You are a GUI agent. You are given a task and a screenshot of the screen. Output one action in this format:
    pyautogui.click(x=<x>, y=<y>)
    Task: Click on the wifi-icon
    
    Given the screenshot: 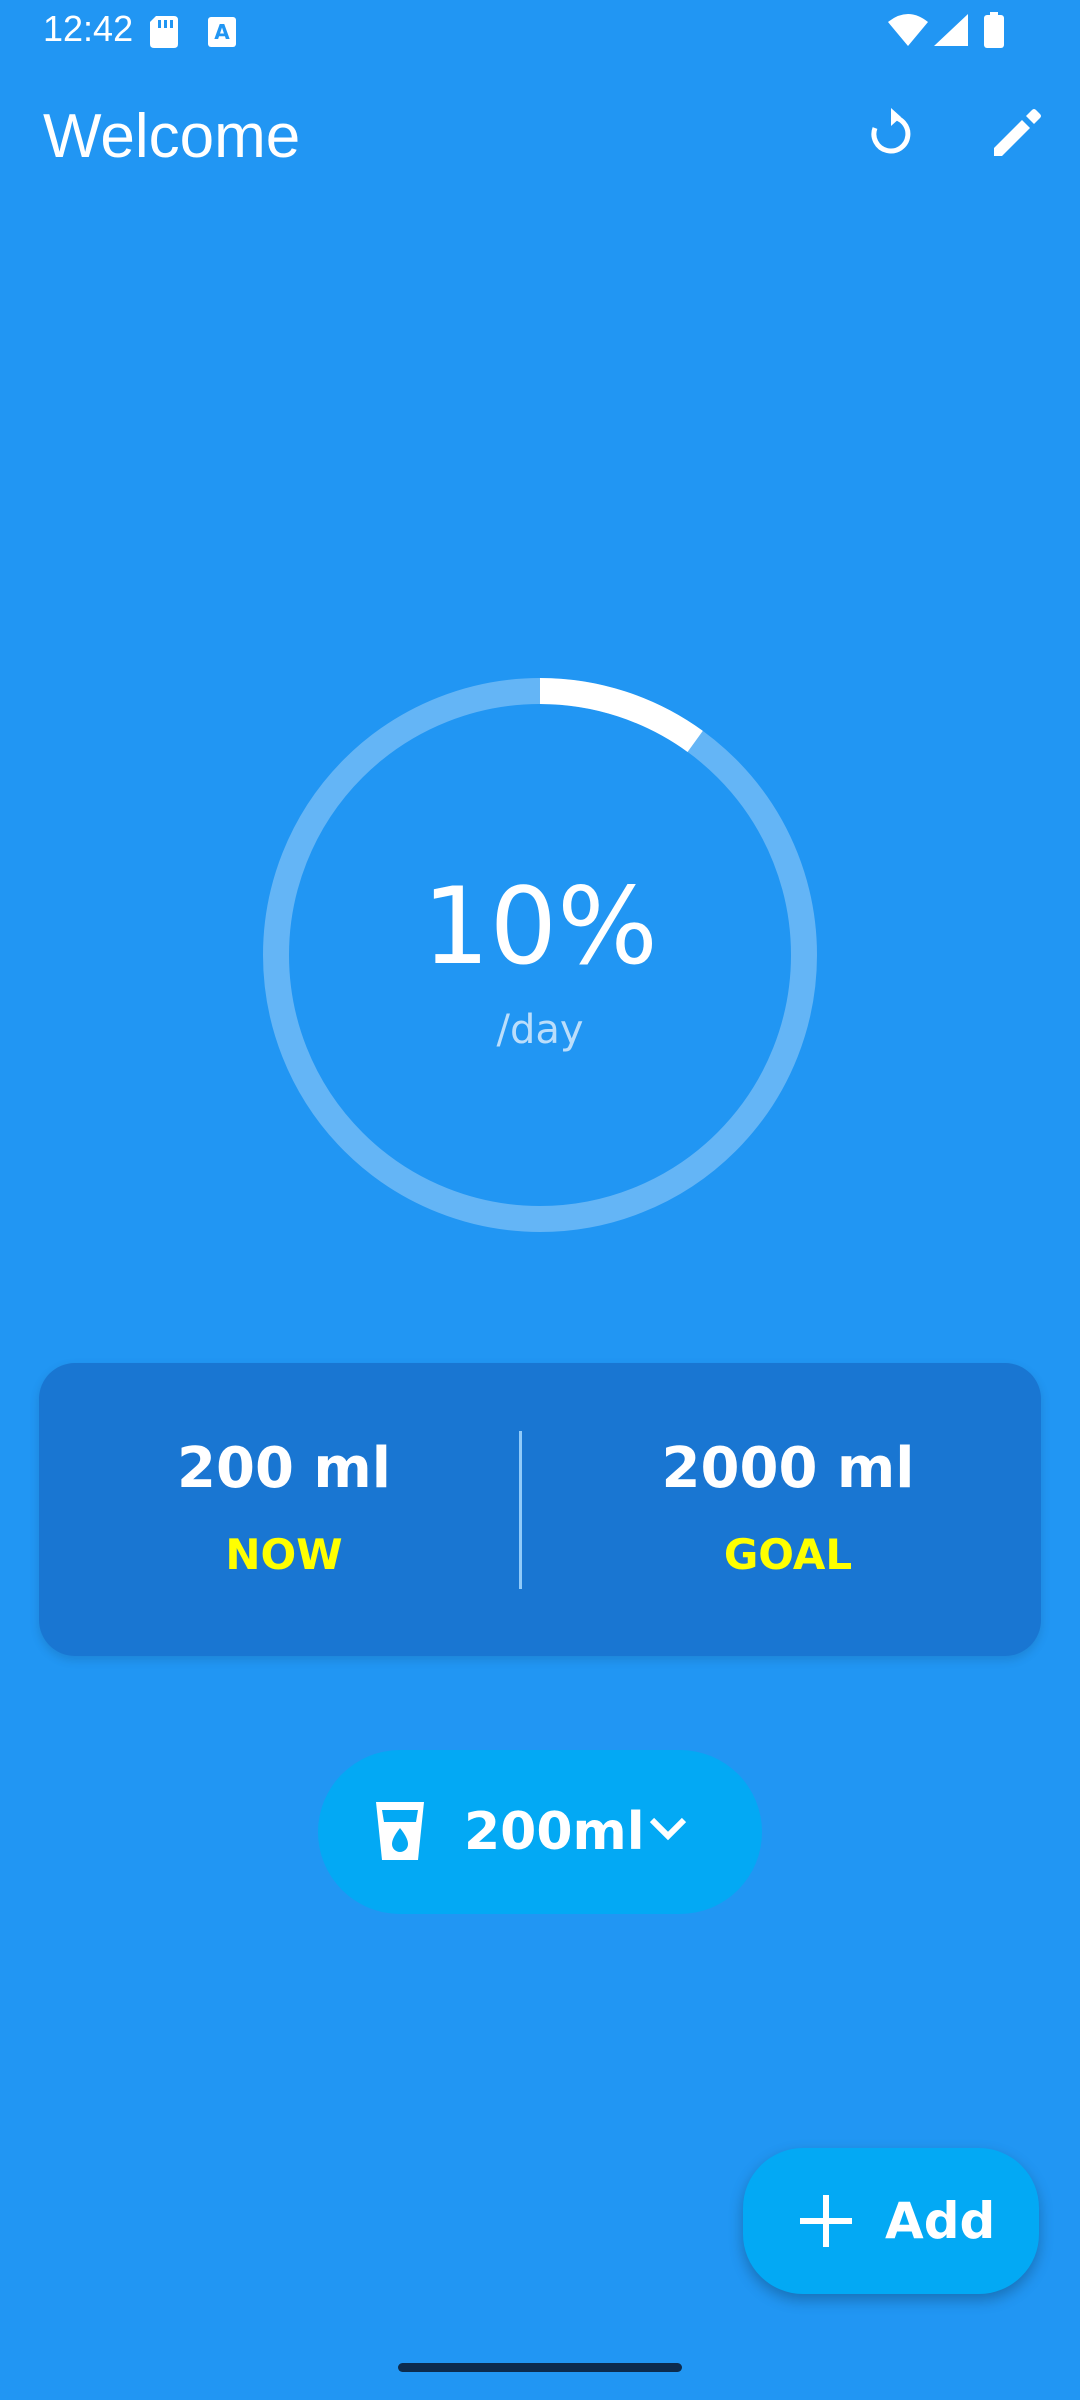 What is the action you would take?
    pyautogui.click(x=908, y=32)
    